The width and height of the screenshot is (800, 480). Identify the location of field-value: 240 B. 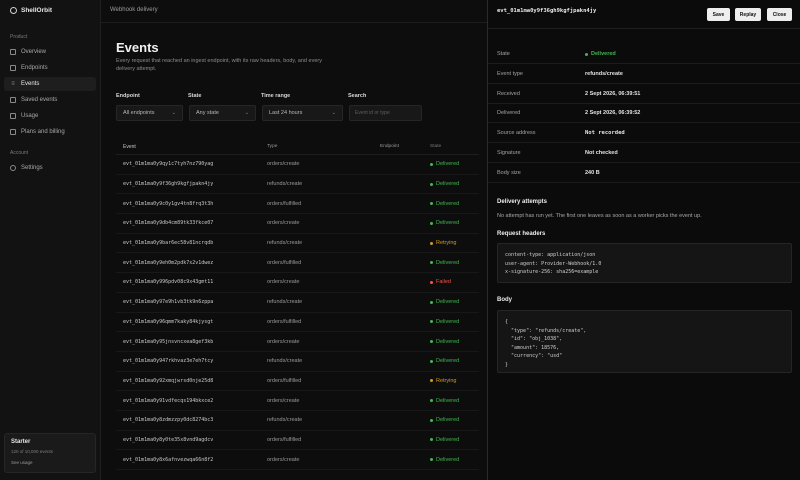
(592, 173).